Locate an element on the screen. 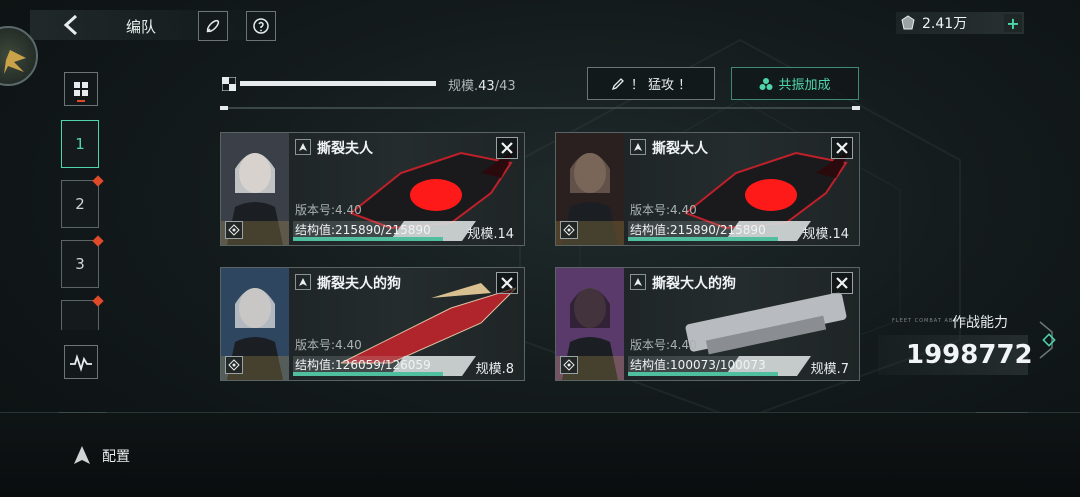  ship-card: 撕裂大人的狗 版本号:4.40 结构值:100073/100073 规模.7 is located at coordinates (707, 324).